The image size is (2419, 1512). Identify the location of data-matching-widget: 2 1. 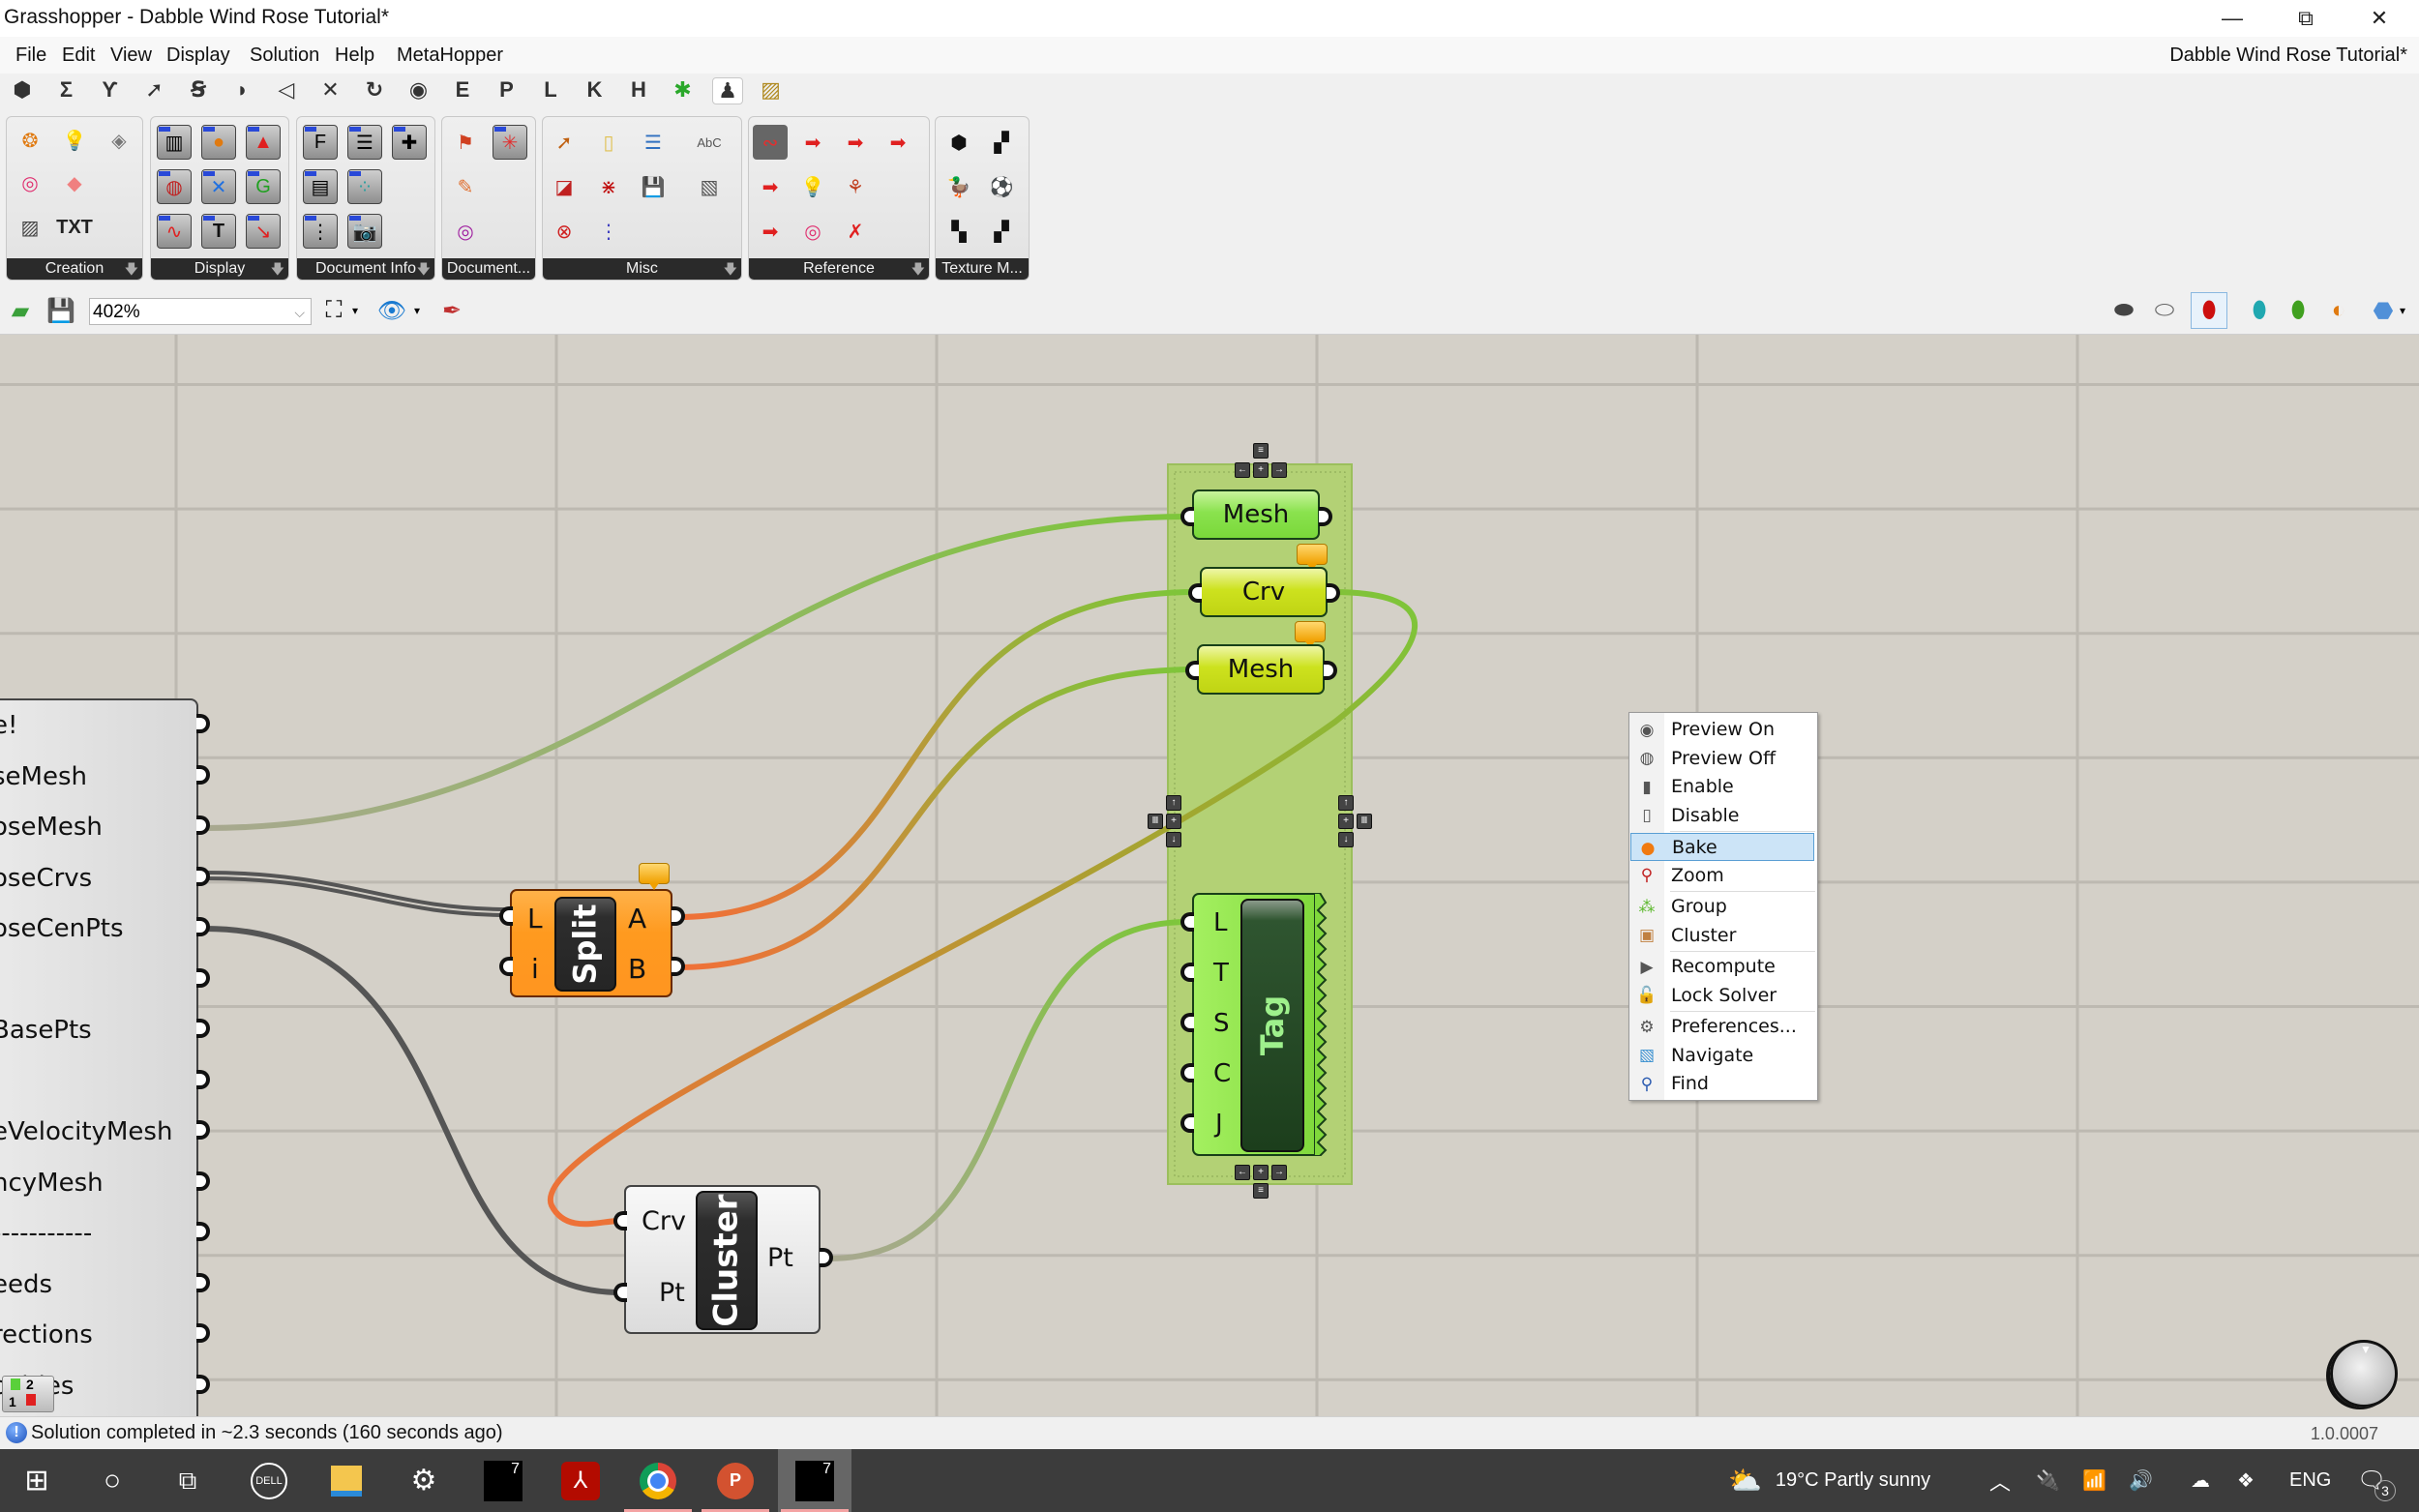
(28, 1394).